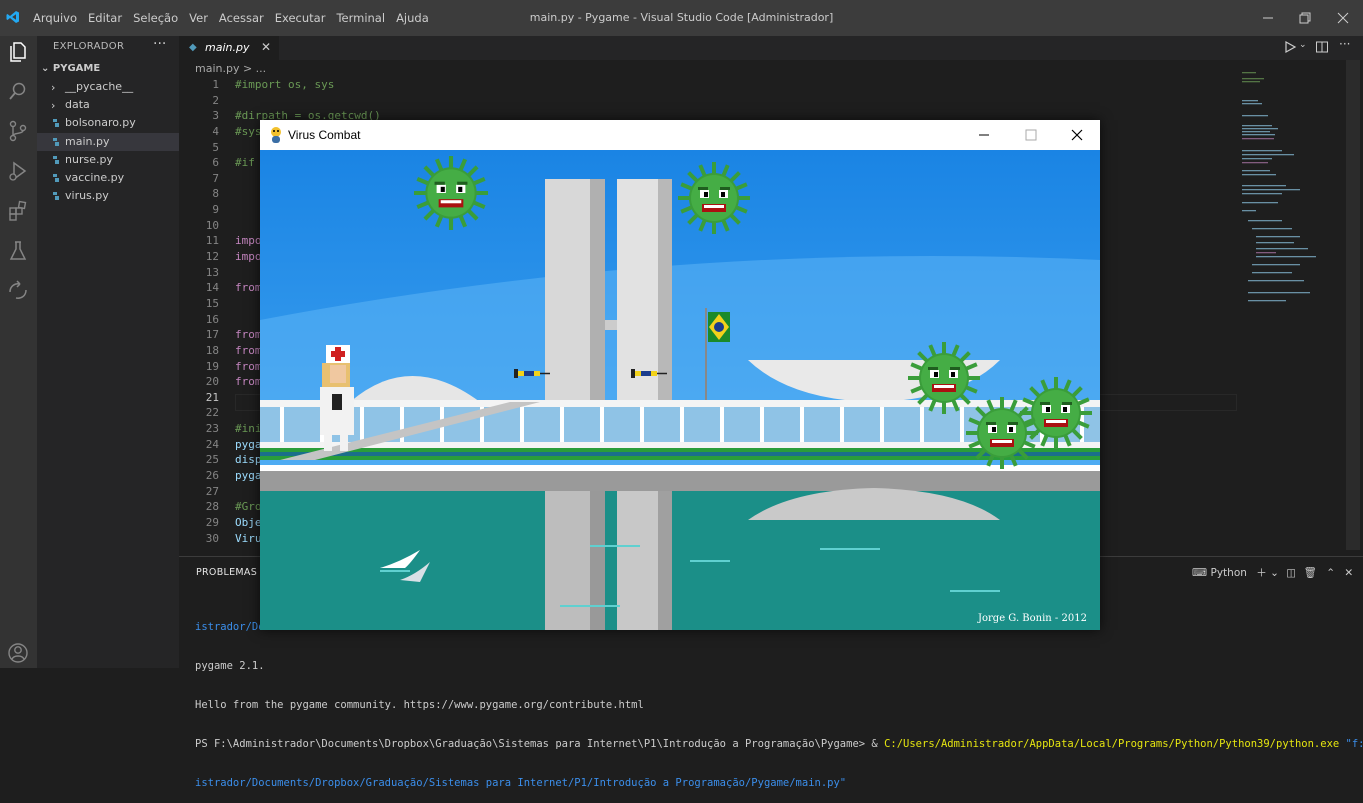 Image resolution: width=1363 pixels, height=803 pixels. I want to click on project-folder: ⌄ PYGAME, so click(70, 68).